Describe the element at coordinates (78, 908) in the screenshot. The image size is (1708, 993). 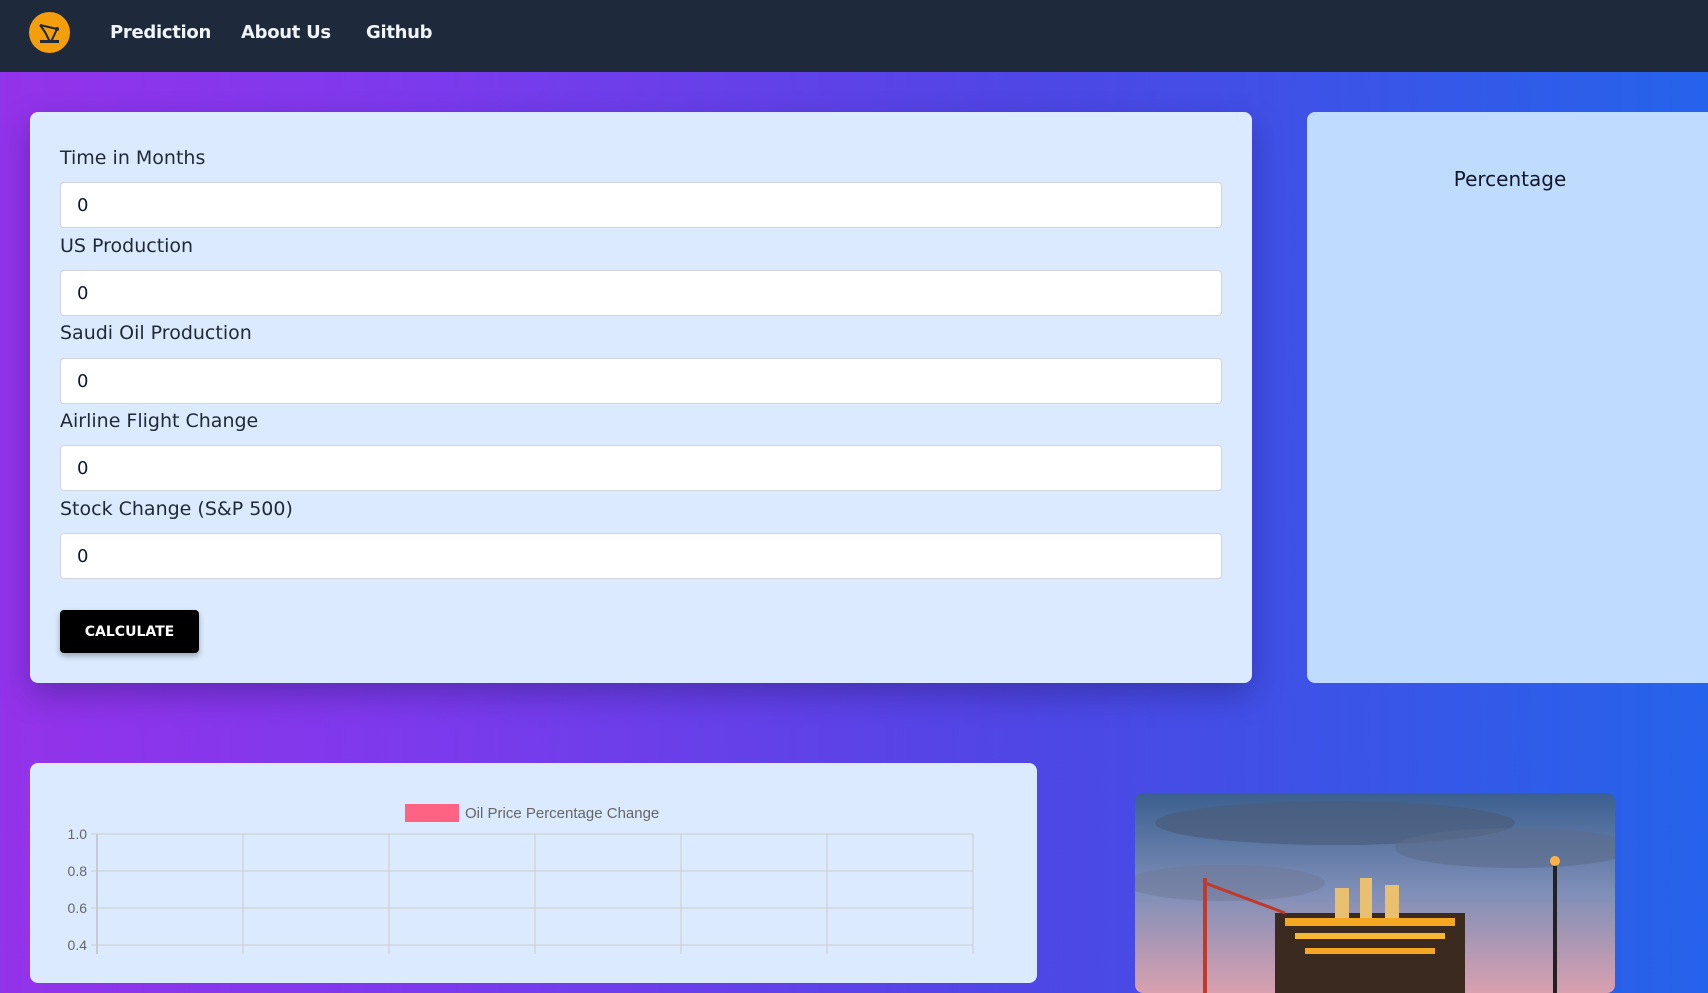
I see `chart-y-tick-label: 0.6` at that location.